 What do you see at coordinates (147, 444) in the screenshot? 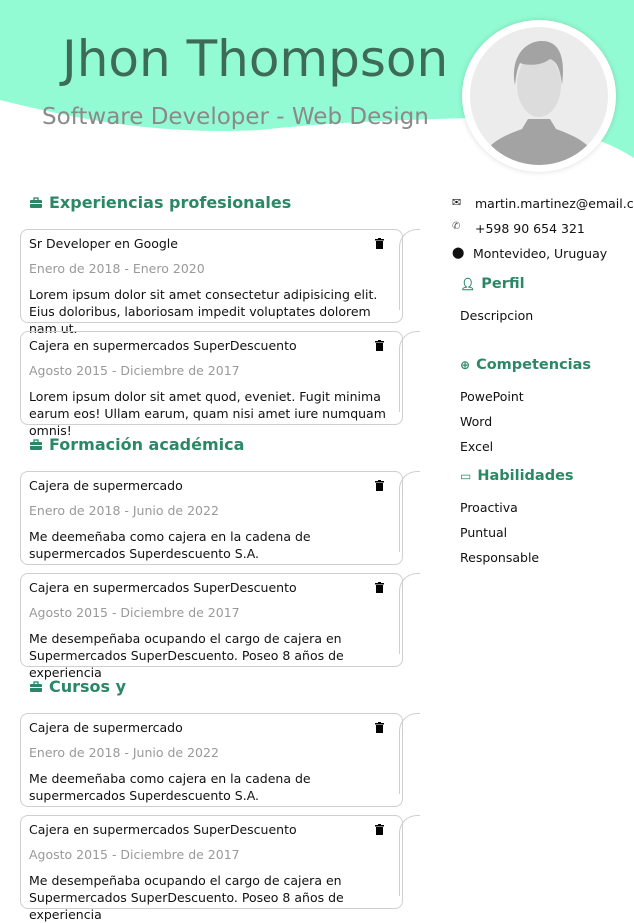
I see `section-title: Formación académica` at bounding box center [147, 444].